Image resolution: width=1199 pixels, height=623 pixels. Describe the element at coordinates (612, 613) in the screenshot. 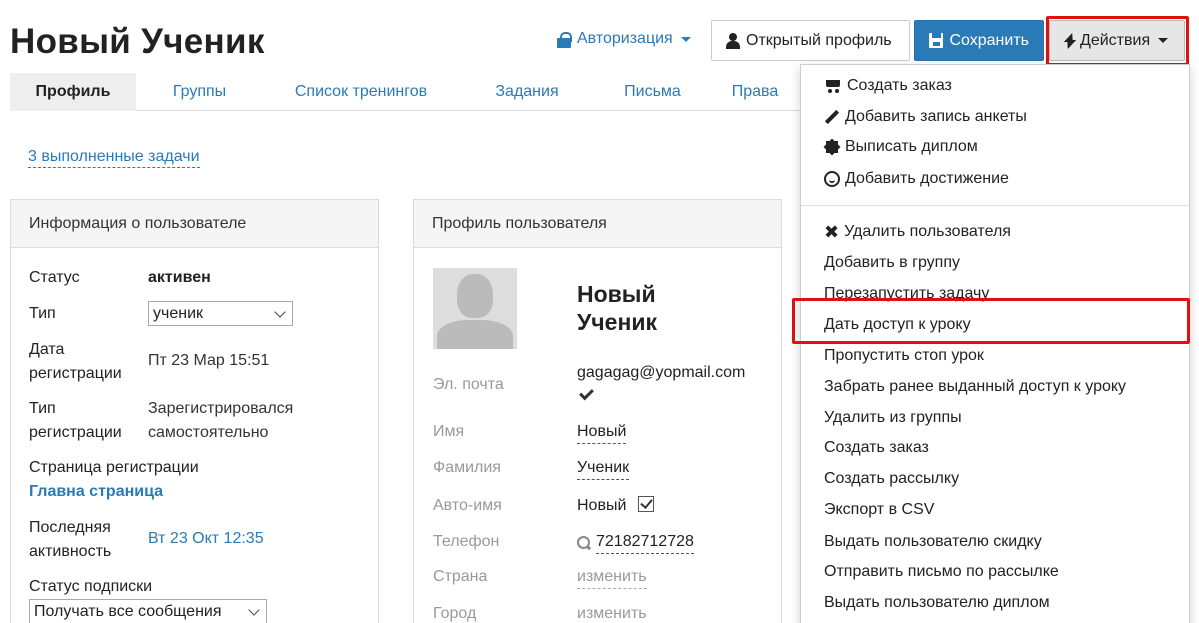

I see `city-change-link: изменить` at that location.